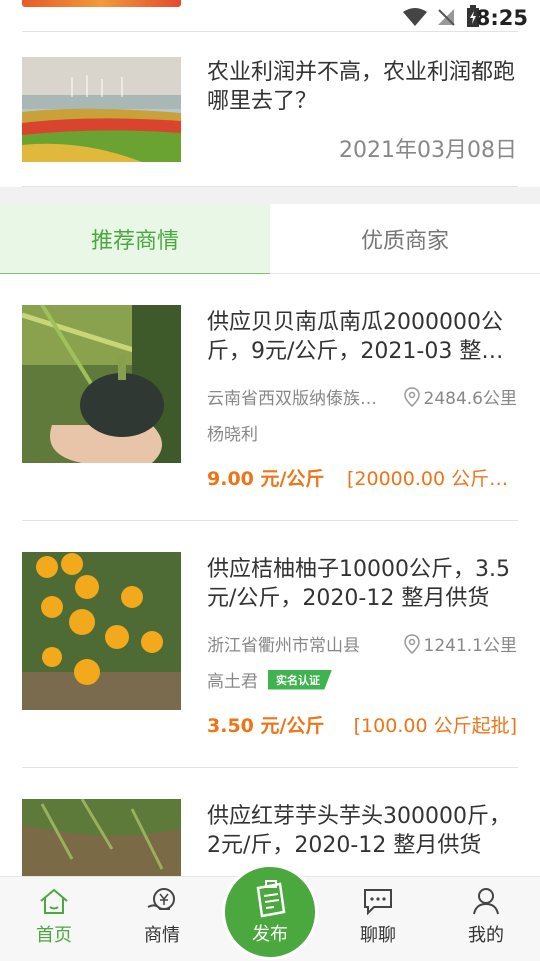 The width and height of the screenshot is (540, 961). I want to click on news-thumbnail, so click(101, 109).